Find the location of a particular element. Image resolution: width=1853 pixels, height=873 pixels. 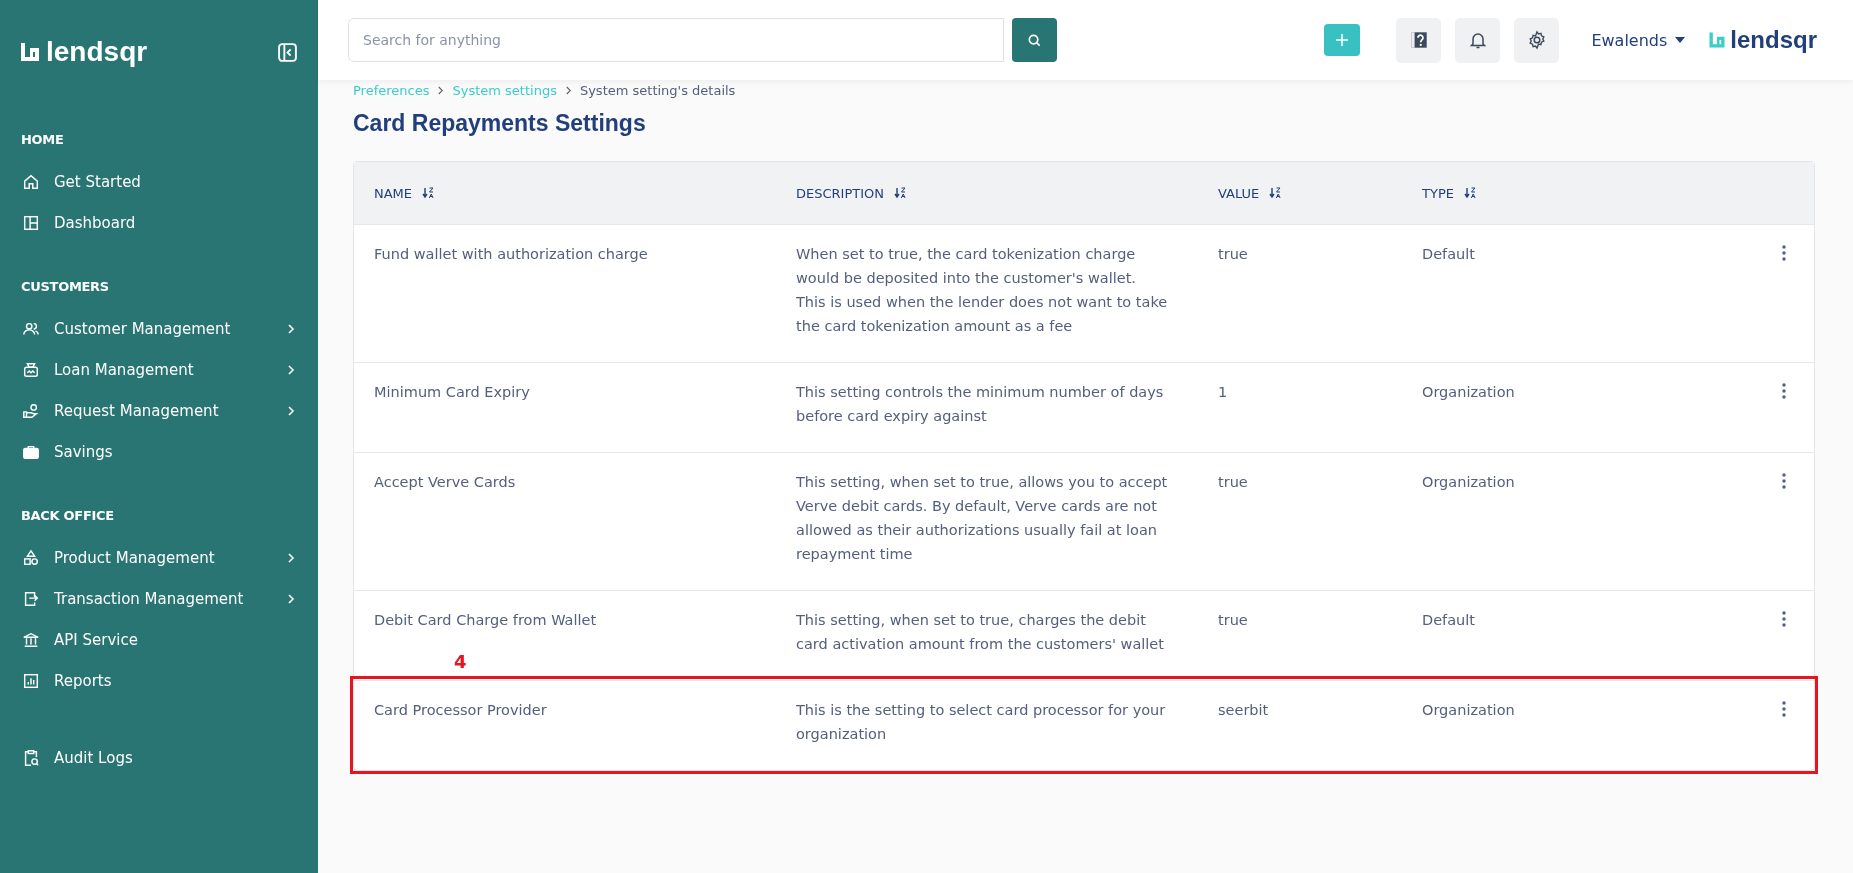

table-cell-text: Minimum Card Expiry is located at coordinates (452, 392).